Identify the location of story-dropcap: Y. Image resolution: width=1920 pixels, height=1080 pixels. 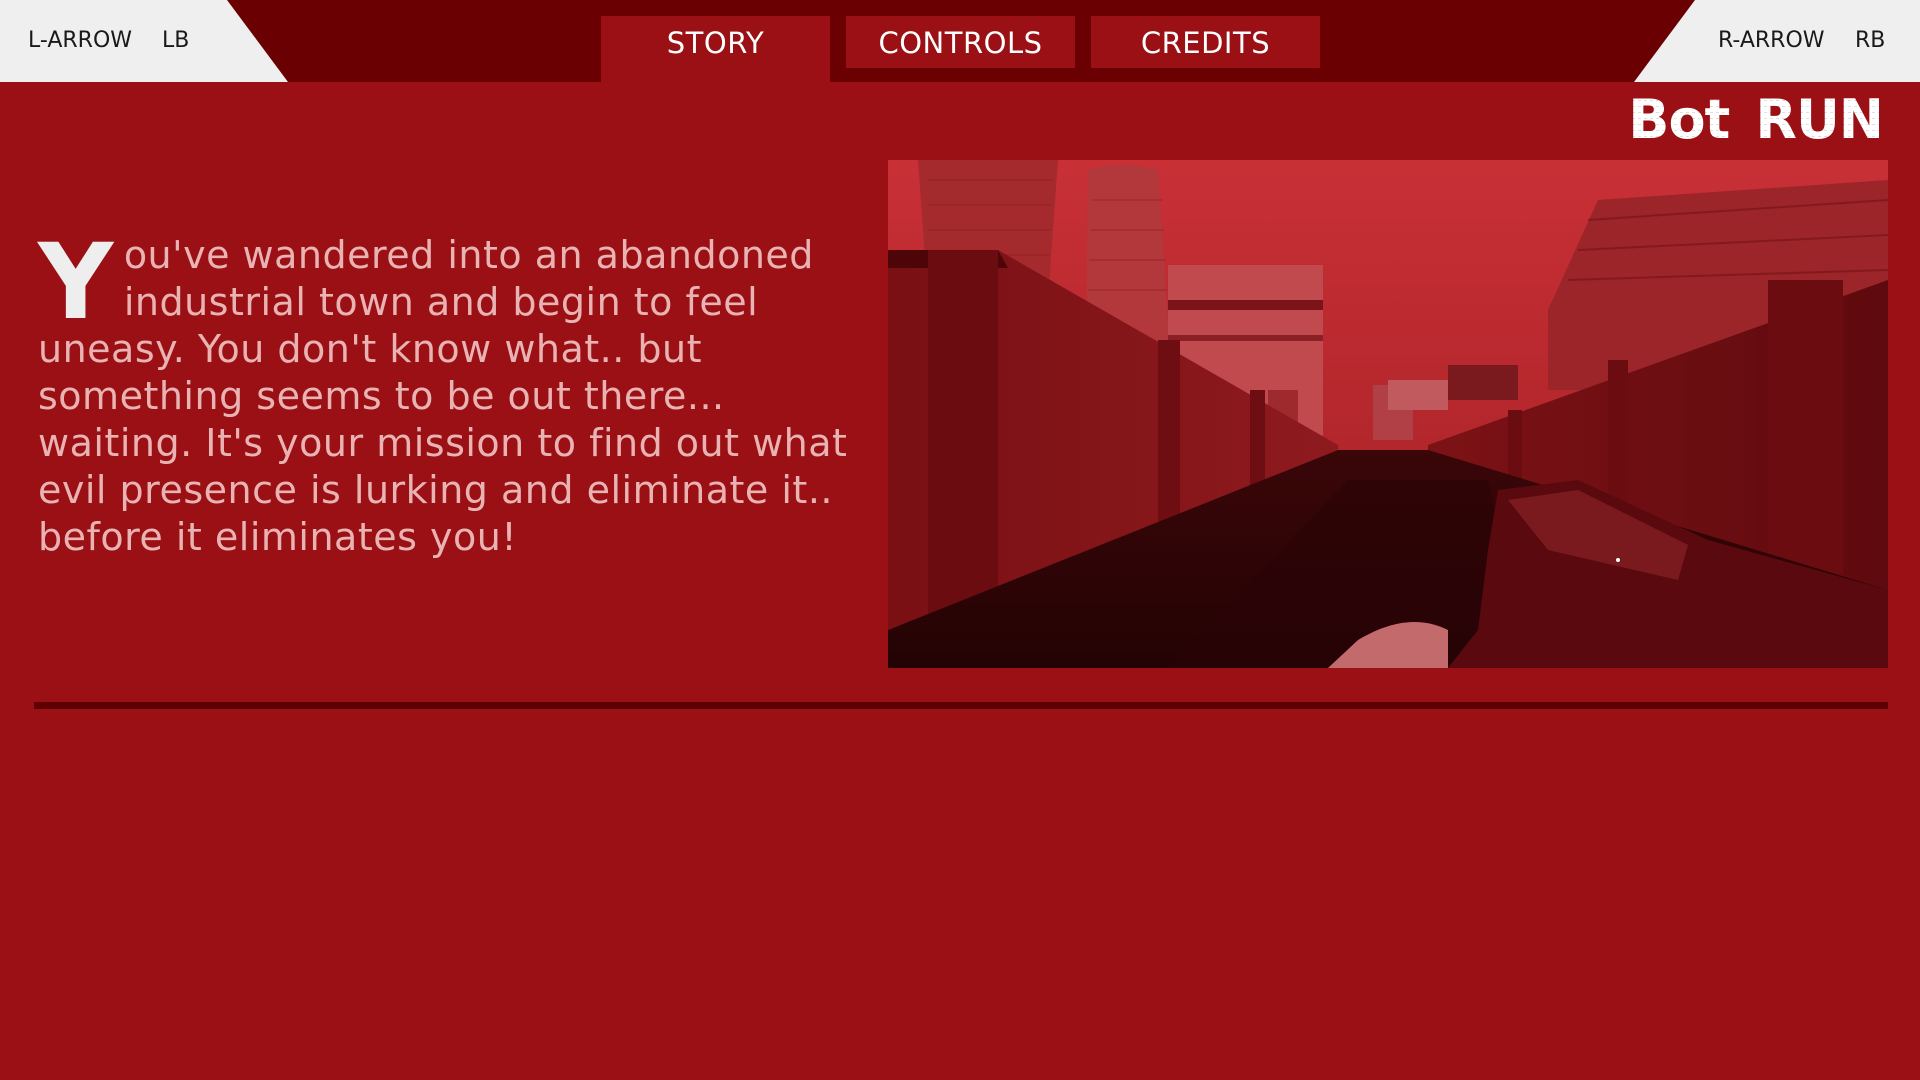
(76, 282).